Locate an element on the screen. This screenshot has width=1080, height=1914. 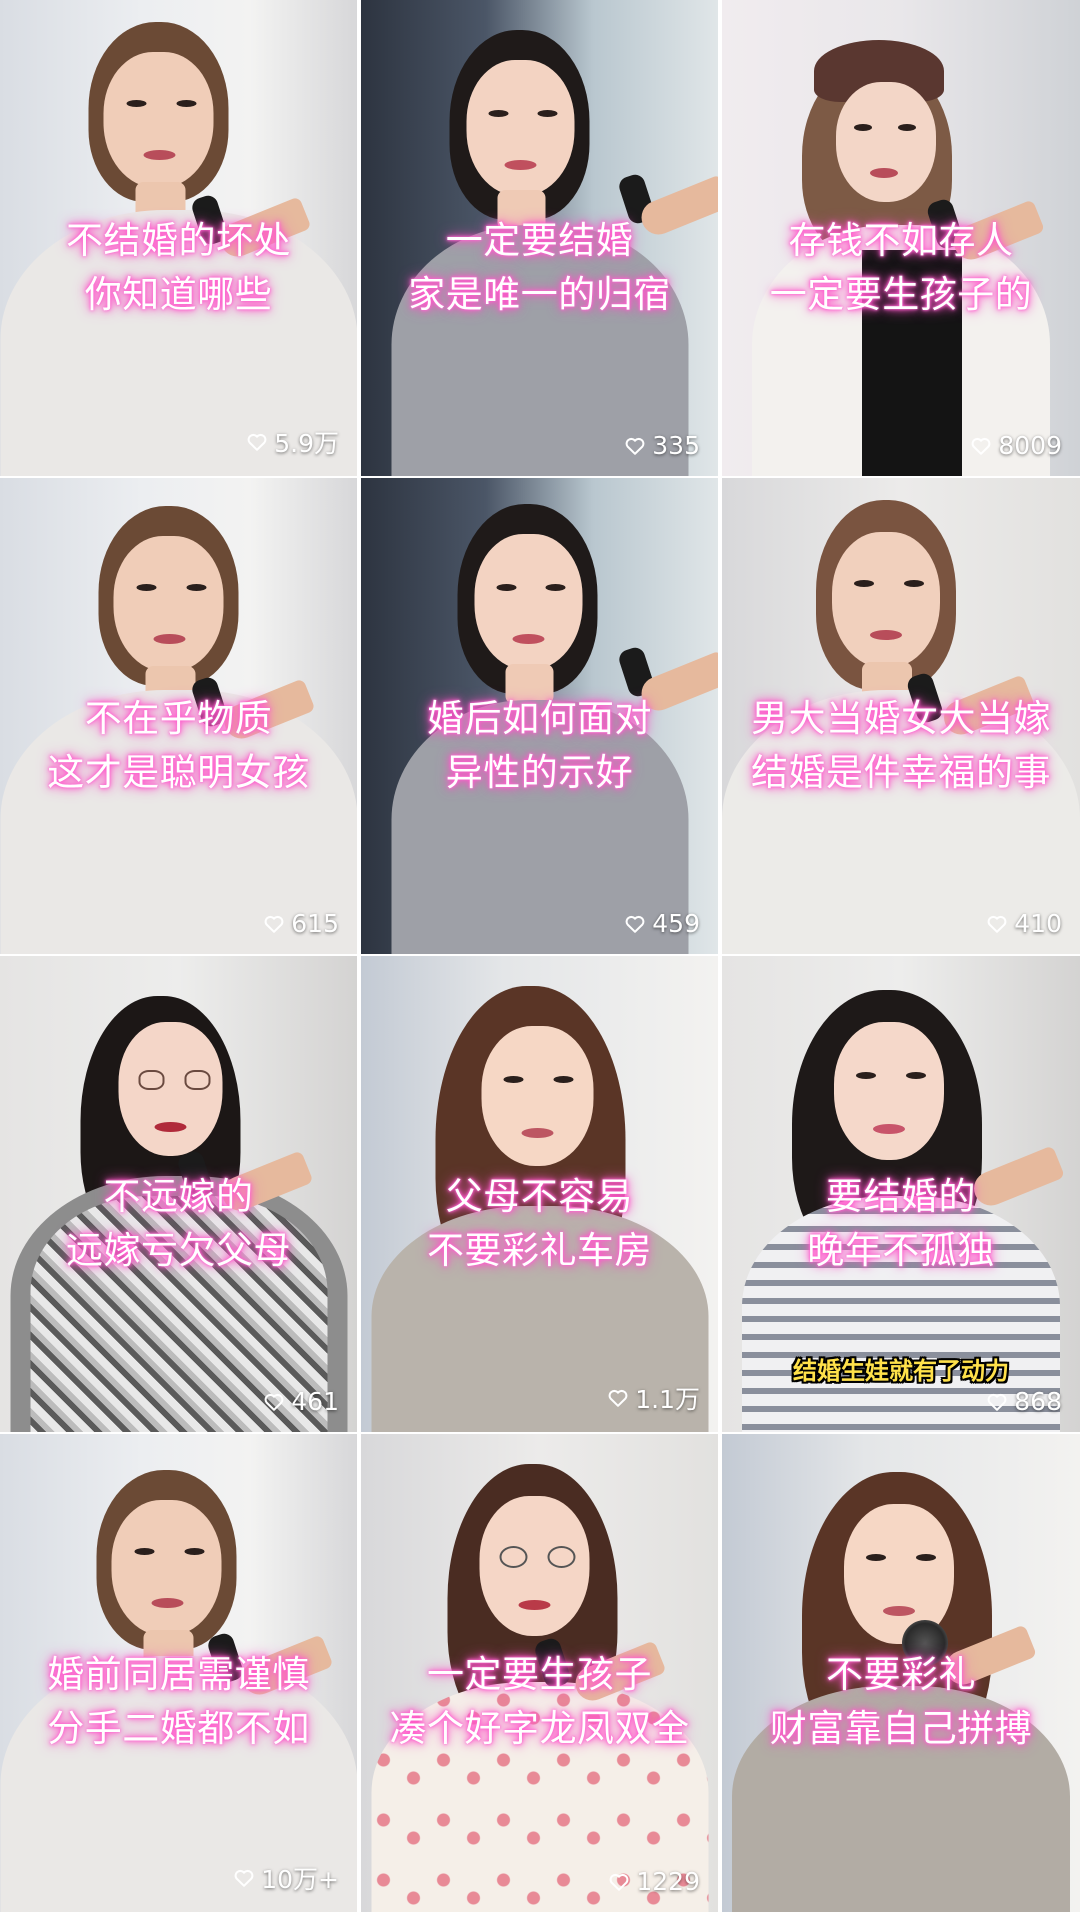
like-count-value: 459 is located at coordinates (676, 923).